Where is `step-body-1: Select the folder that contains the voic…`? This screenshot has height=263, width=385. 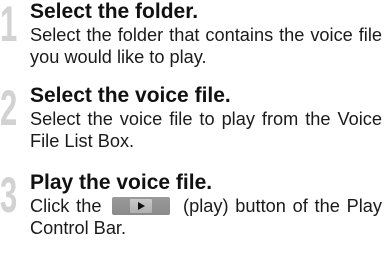
step-body-1: Select the folder that contains the voic… is located at coordinates (206, 46).